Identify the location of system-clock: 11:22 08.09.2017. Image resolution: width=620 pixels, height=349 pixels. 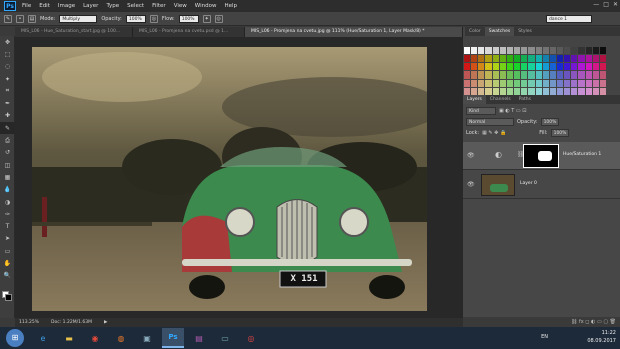
(601, 337).